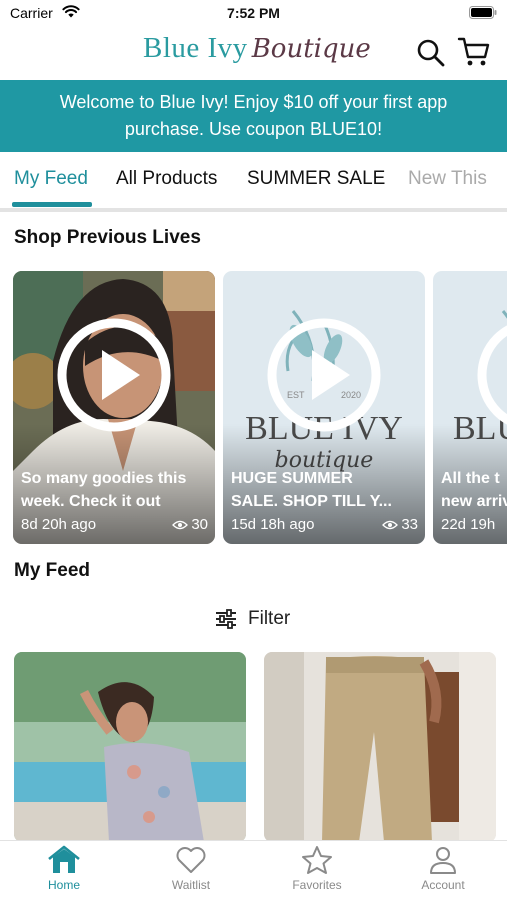  I want to click on home-icon, so click(64, 859).